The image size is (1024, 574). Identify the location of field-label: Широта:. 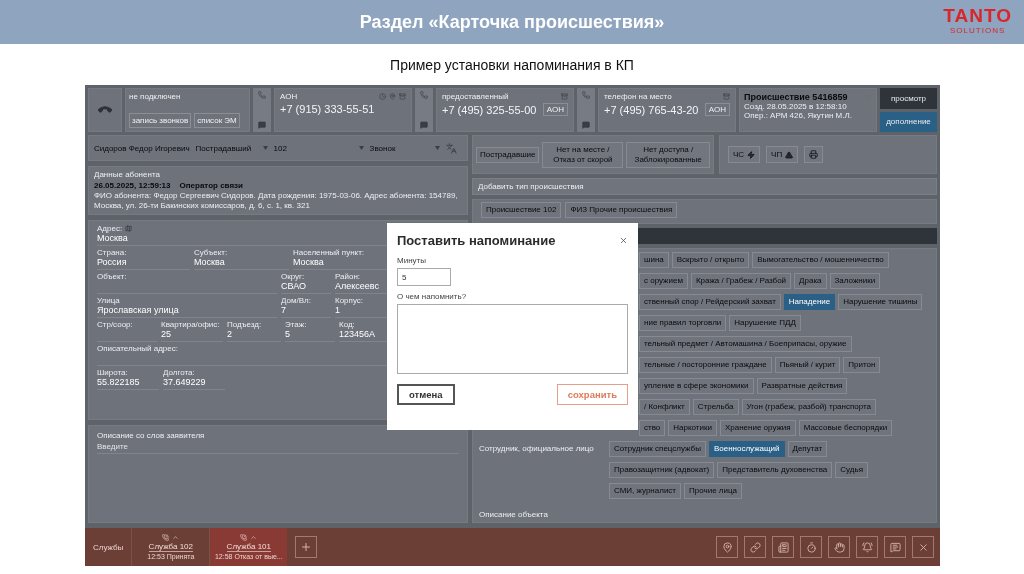
(112, 372).